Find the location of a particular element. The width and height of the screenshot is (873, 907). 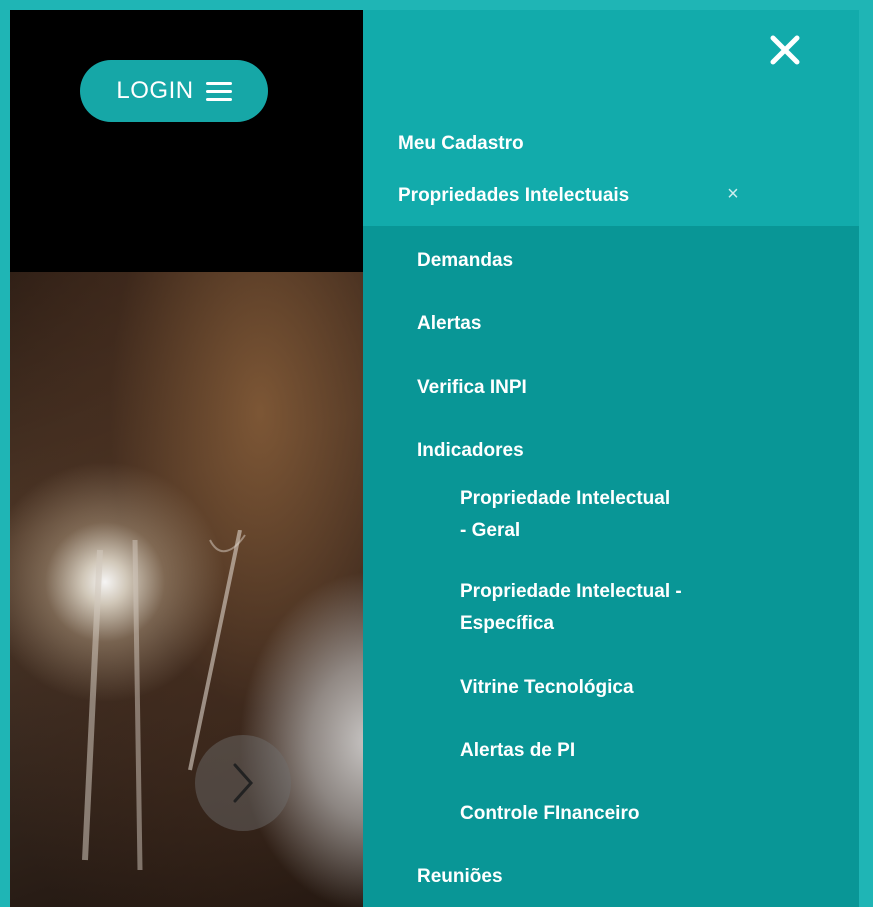

menu-item-controle-financeiro: Controle FInanceiro is located at coordinates (610, 814).